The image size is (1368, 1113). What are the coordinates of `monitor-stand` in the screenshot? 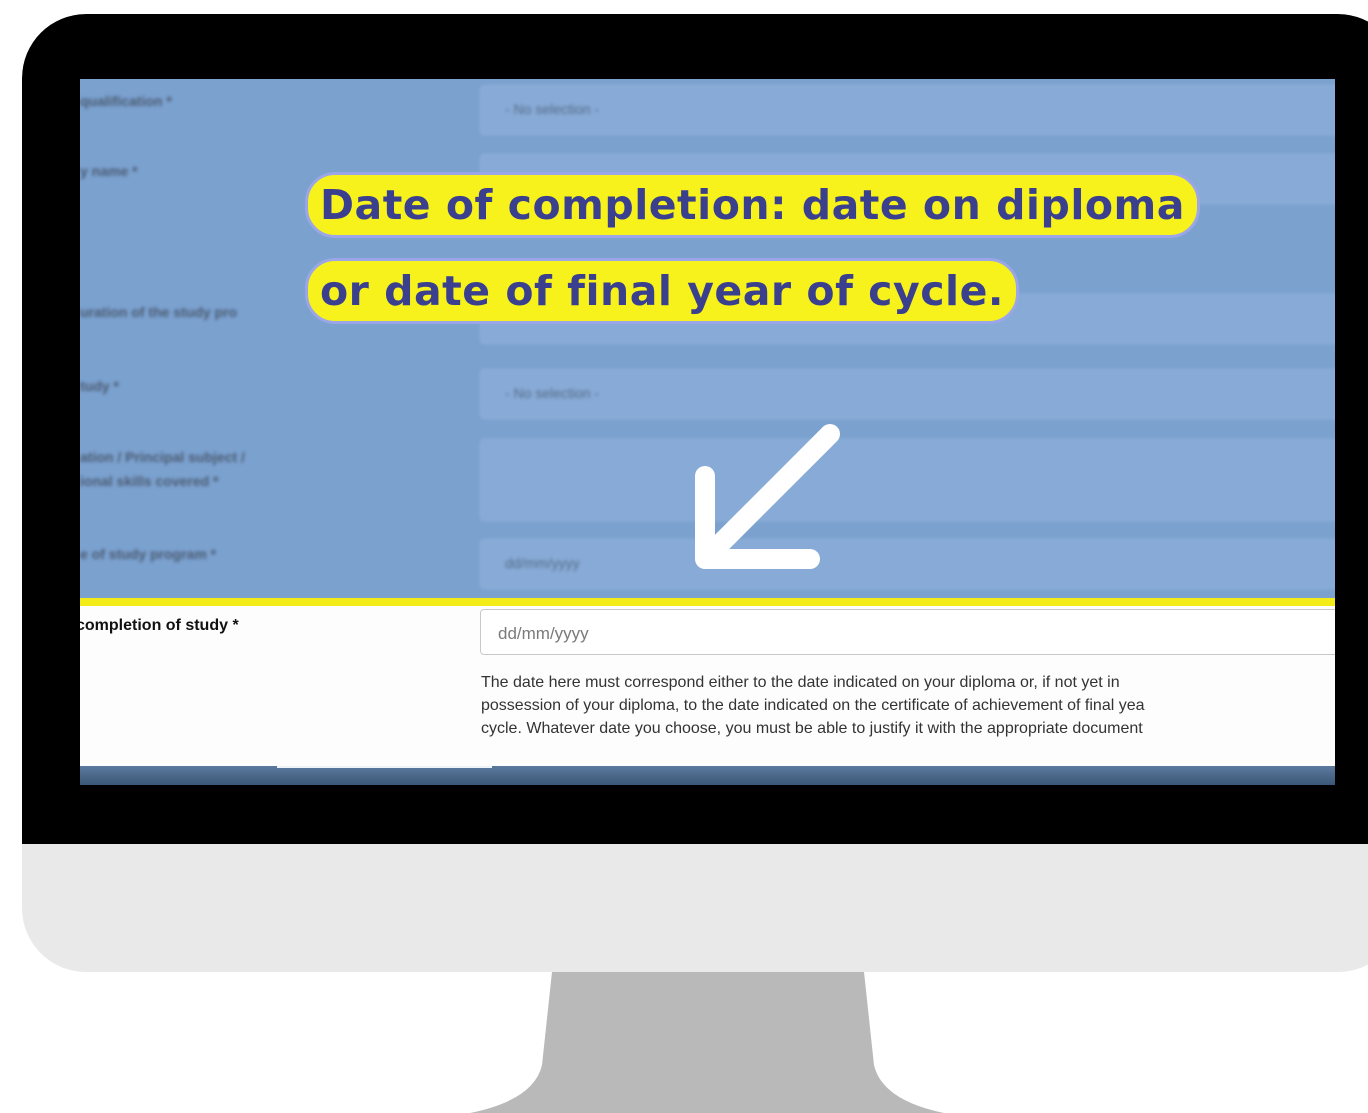 It's located at (707, 1042).